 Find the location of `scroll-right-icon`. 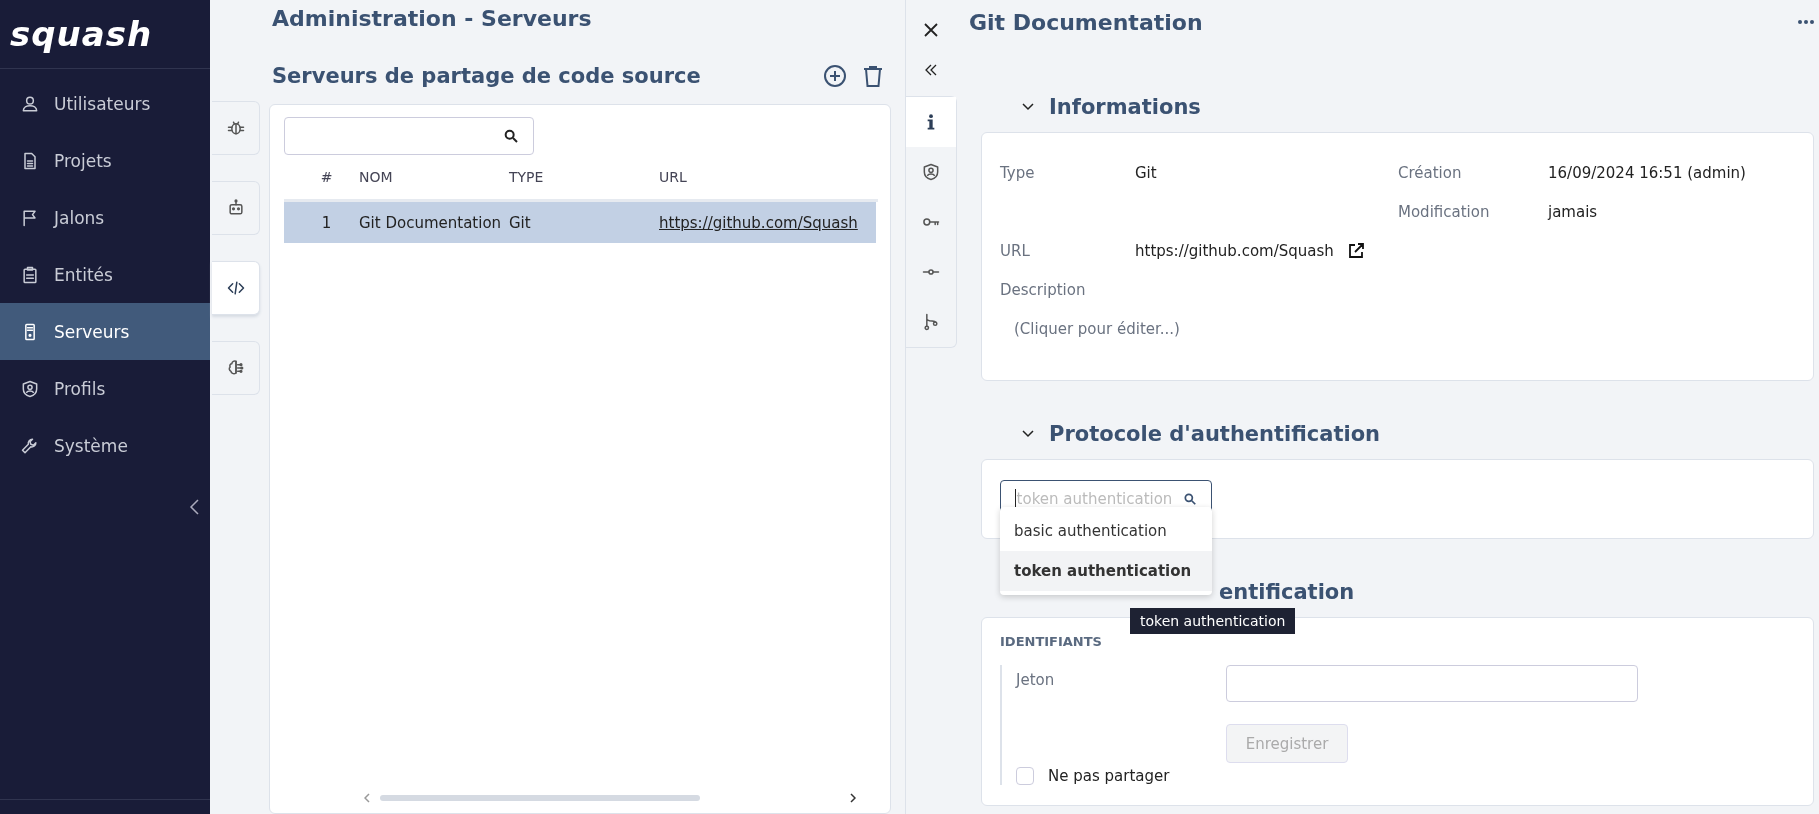

scroll-right-icon is located at coordinates (853, 798).